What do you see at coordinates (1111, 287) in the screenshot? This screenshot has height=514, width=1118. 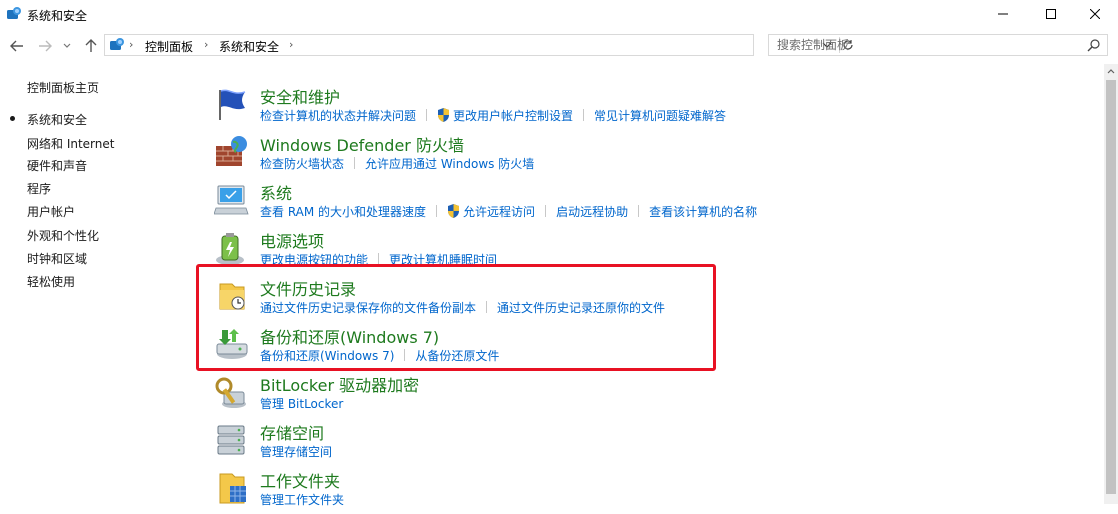 I see `scrollbar-thumb` at bounding box center [1111, 287].